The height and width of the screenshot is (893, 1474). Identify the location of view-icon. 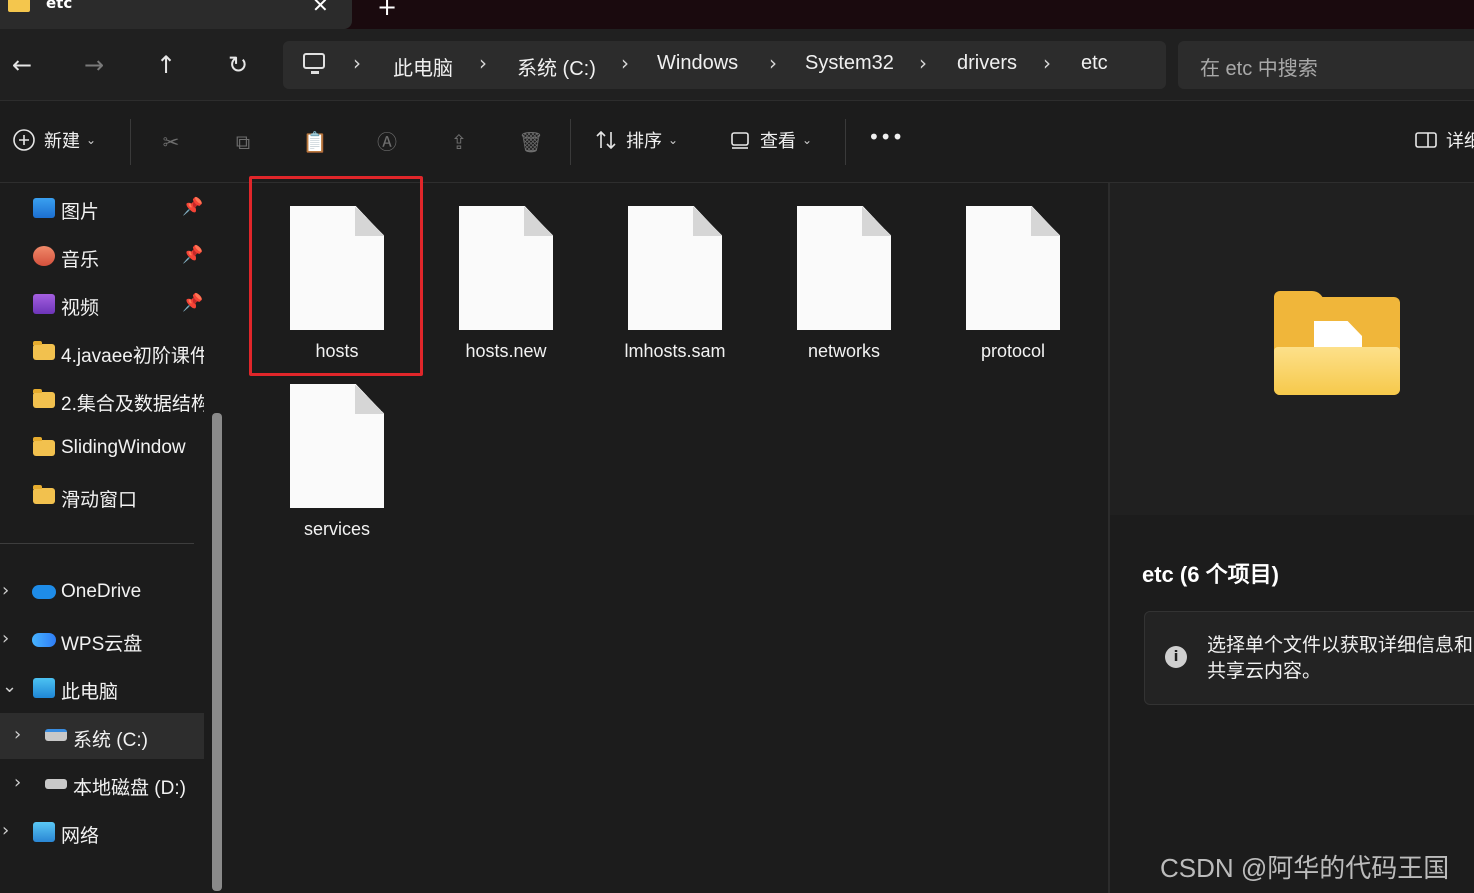
(740, 140).